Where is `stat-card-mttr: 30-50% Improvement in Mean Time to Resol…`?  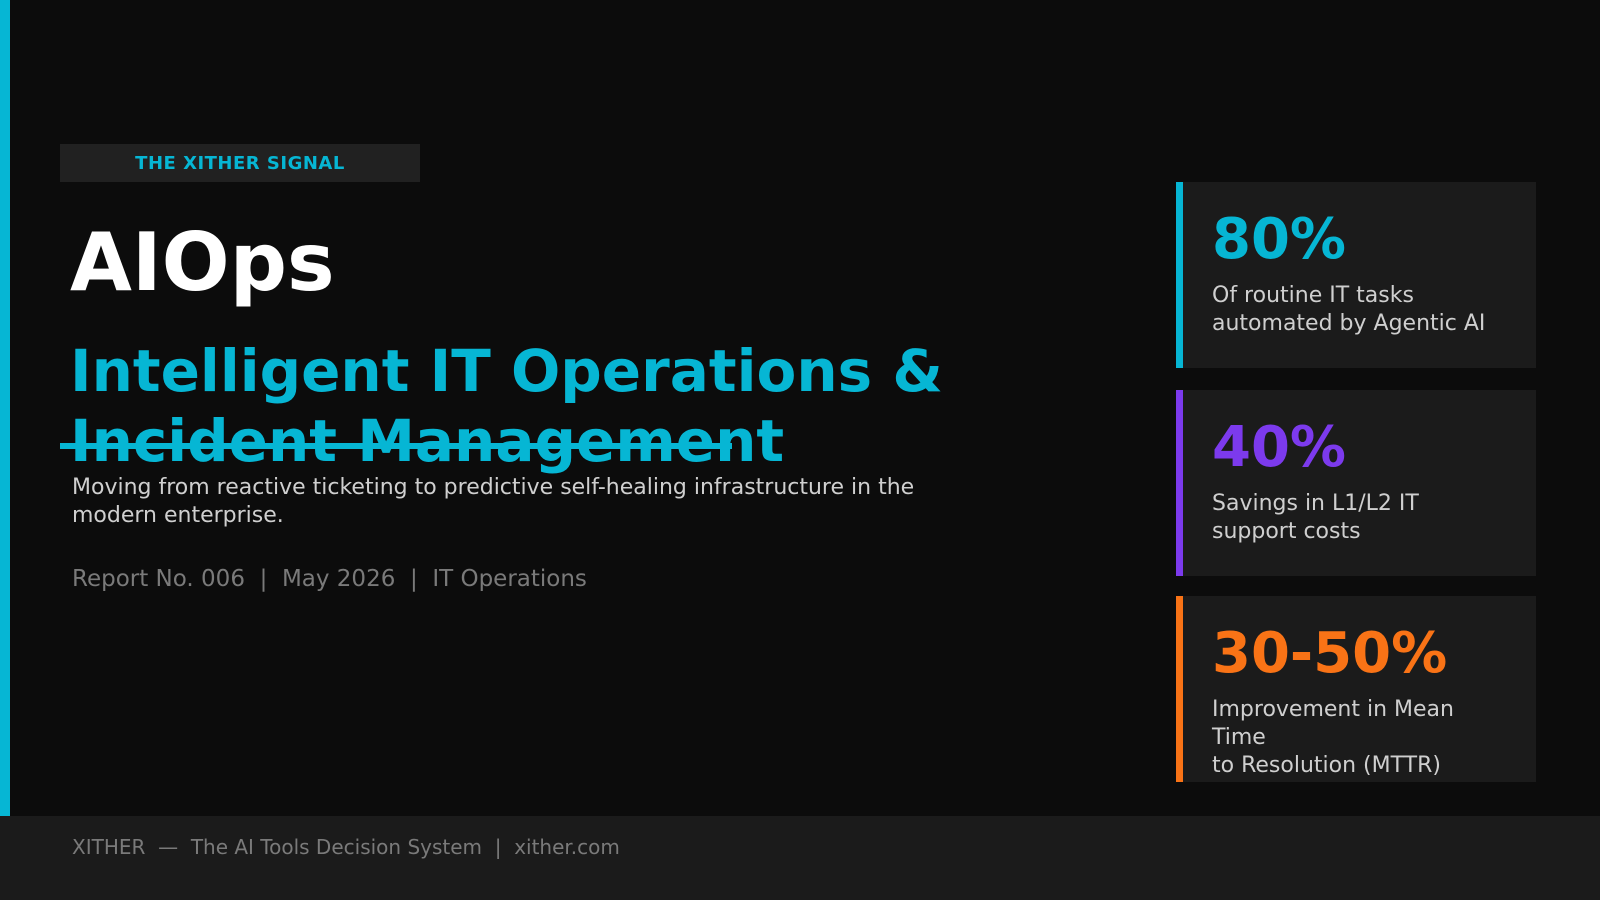
stat-card-mttr: 30-50% Improvement in Mean Time to Resol… is located at coordinates (1356, 689).